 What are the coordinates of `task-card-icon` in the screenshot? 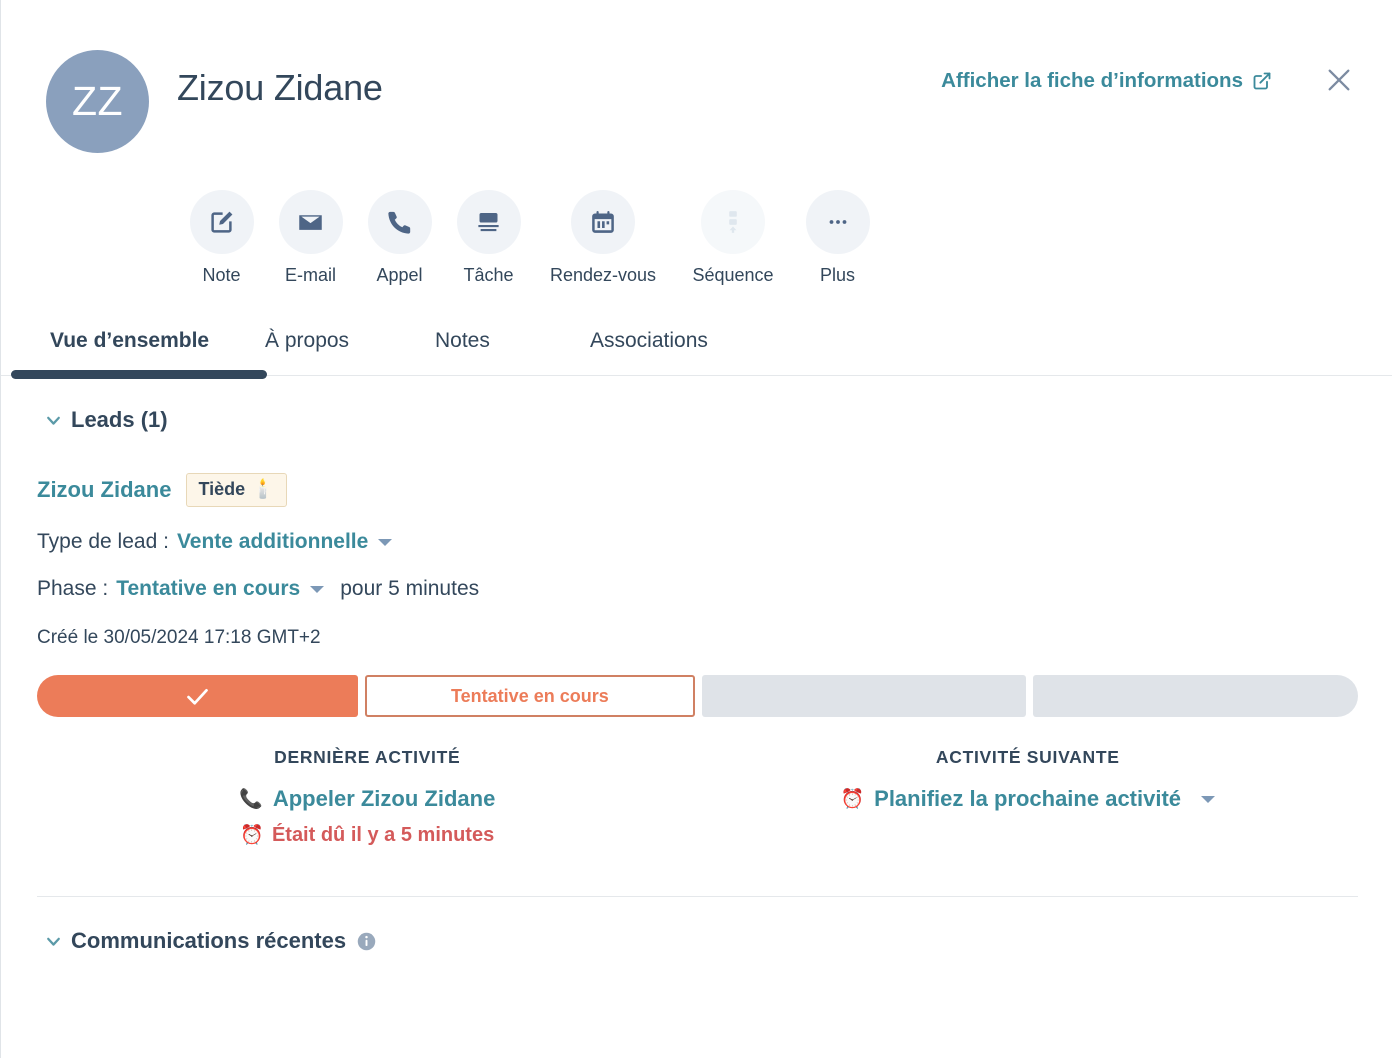 It's located at (488, 222).